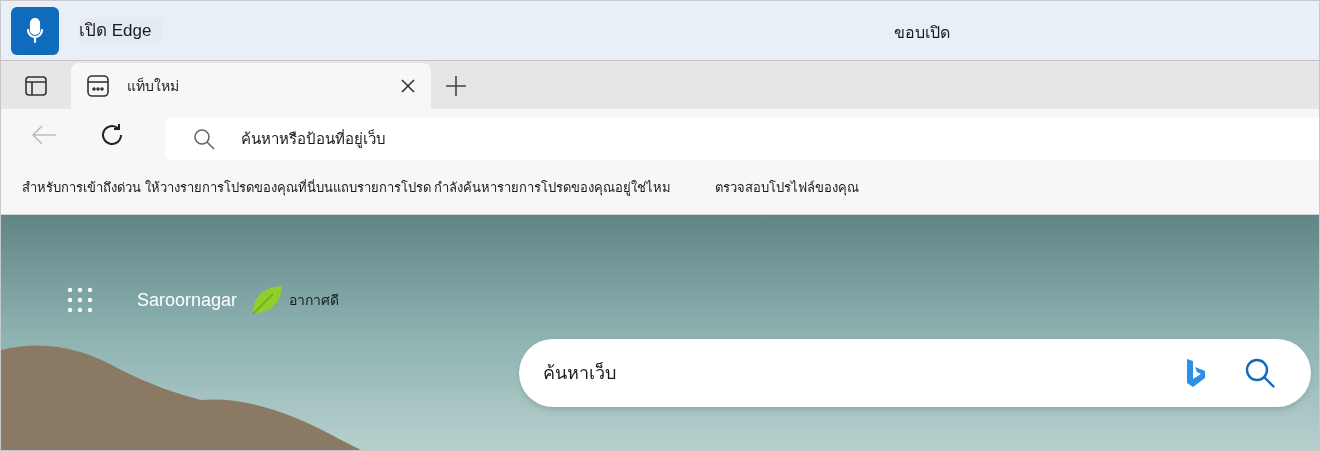 The image size is (1320, 451). I want to click on air-quality-text: อากาศดี, so click(314, 300).